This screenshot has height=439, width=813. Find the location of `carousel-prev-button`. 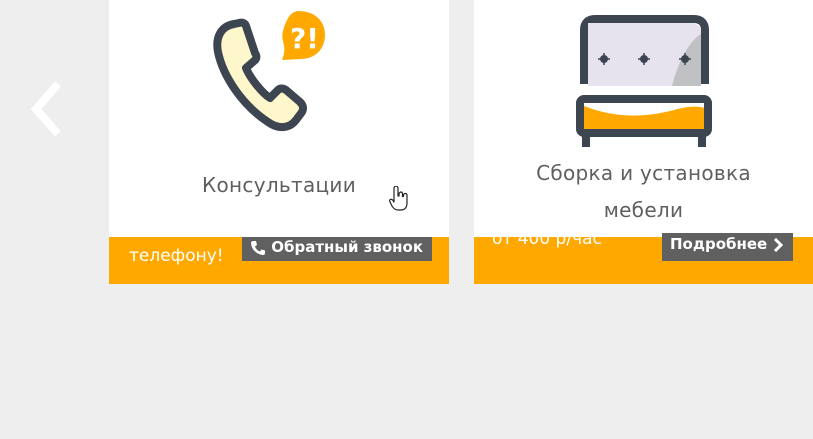

carousel-prev-button is located at coordinates (49, 109).